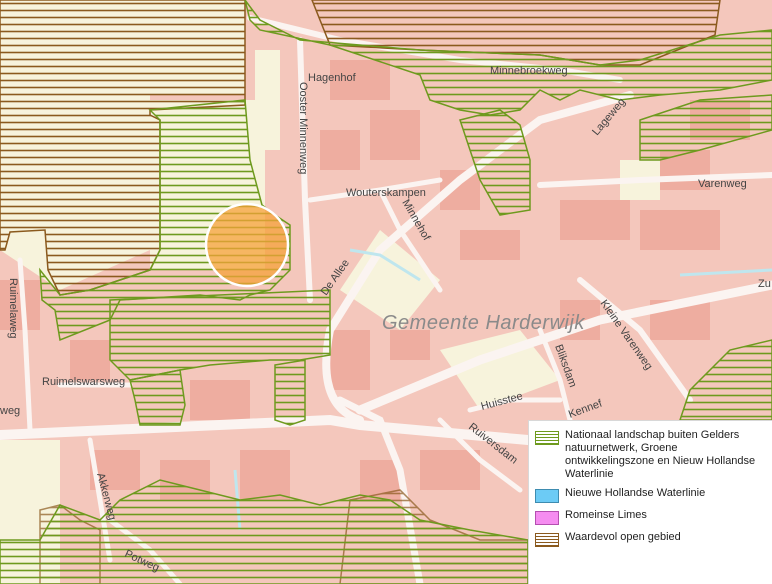  What do you see at coordinates (650, 517) in the screenshot?
I see `legend-item-romeinse-limes: Romeinse Limes` at bounding box center [650, 517].